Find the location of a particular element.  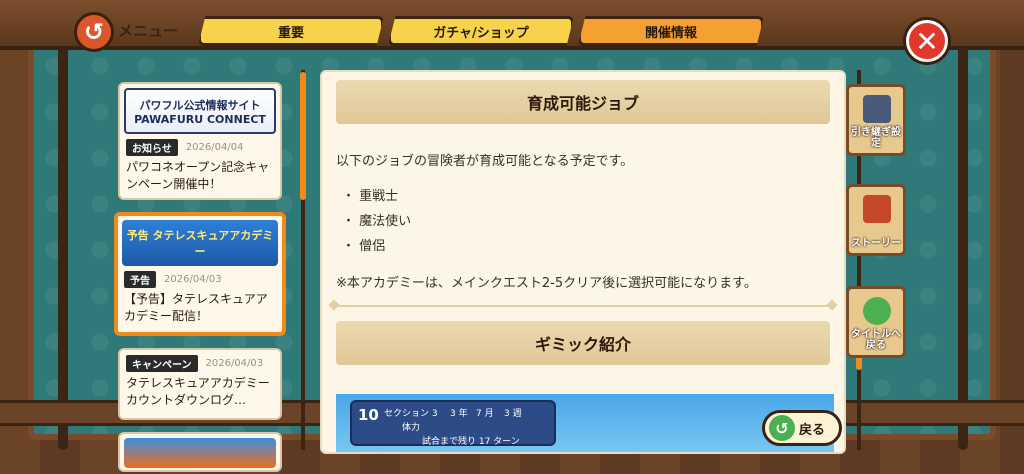

hud-remaining: 試合まで残り 17 ターン is located at coordinates (471, 442).